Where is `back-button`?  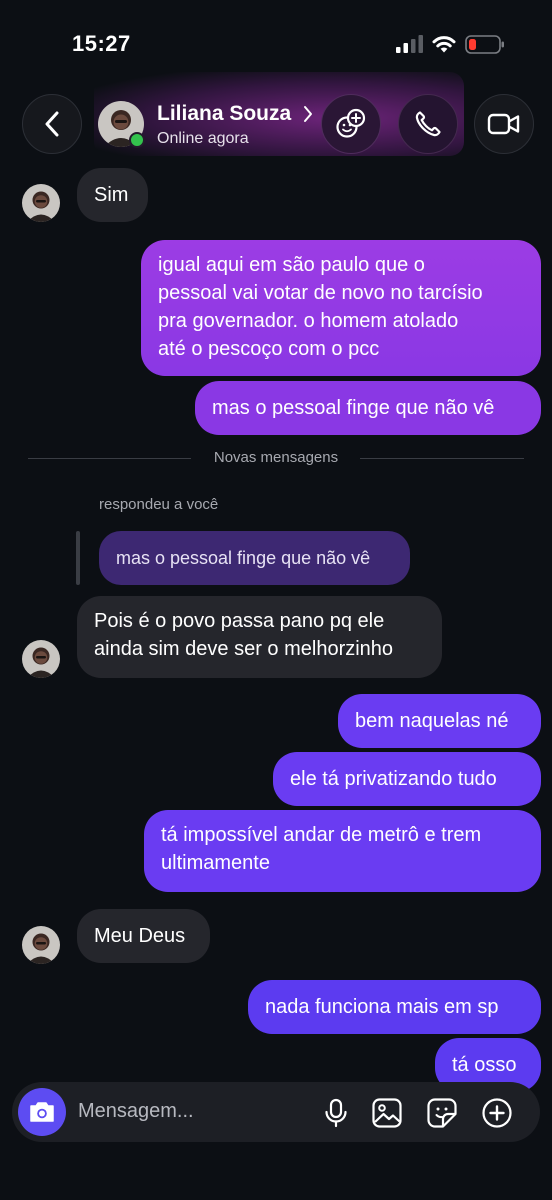 back-button is located at coordinates (52, 124).